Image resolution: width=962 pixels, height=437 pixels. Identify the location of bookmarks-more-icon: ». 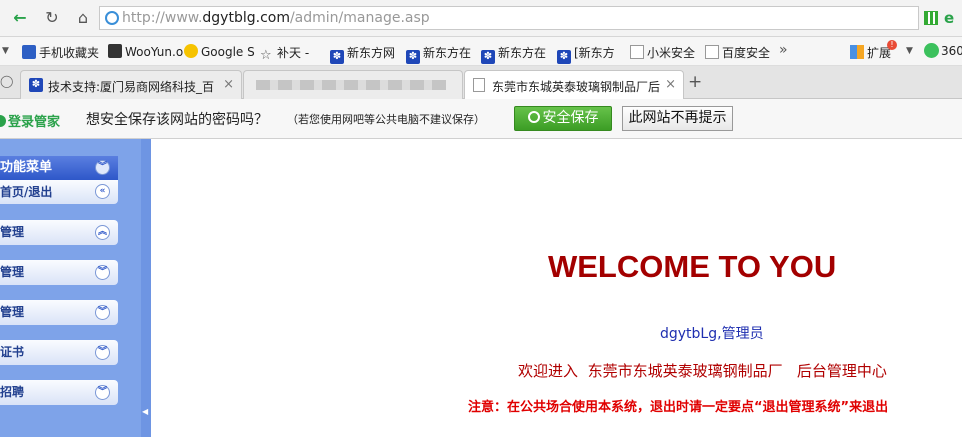
(783, 50).